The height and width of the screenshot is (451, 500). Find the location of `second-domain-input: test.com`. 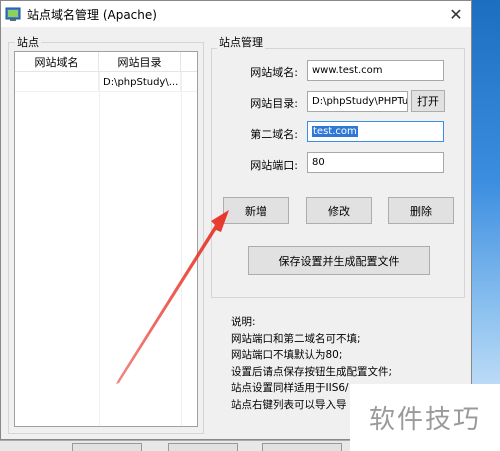

second-domain-input: test.com is located at coordinates (375, 131).